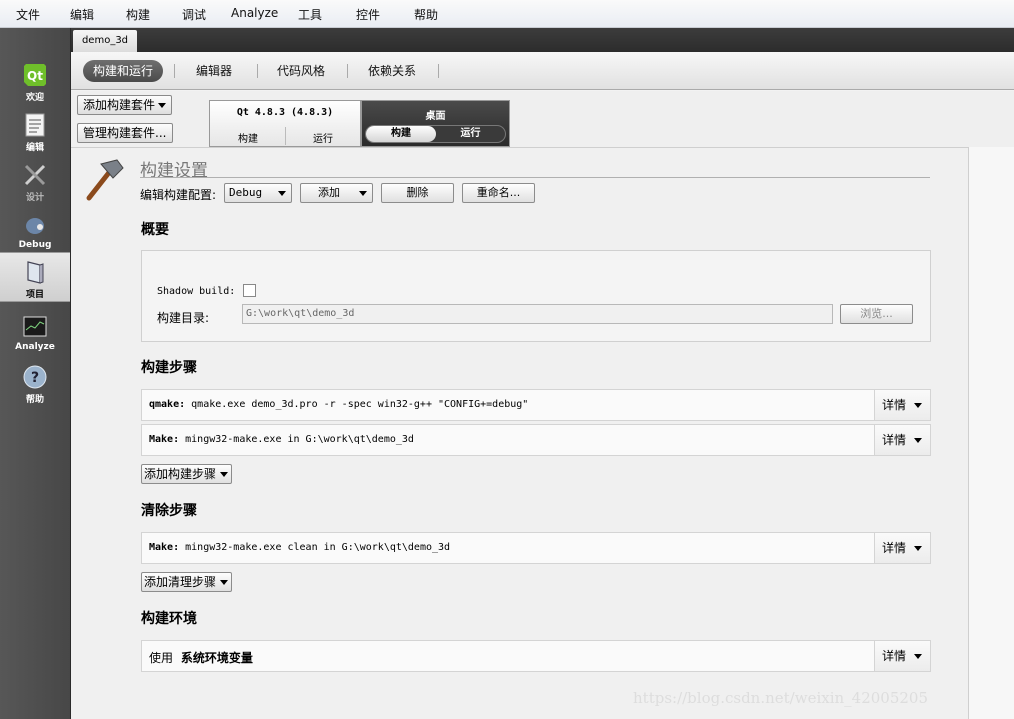 Image resolution: width=1014 pixels, height=719 pixels. Describe the element at coordinates (435, 123) in the screenshot. I see `kit-desktop: 桌面 构建 运行` at that location.